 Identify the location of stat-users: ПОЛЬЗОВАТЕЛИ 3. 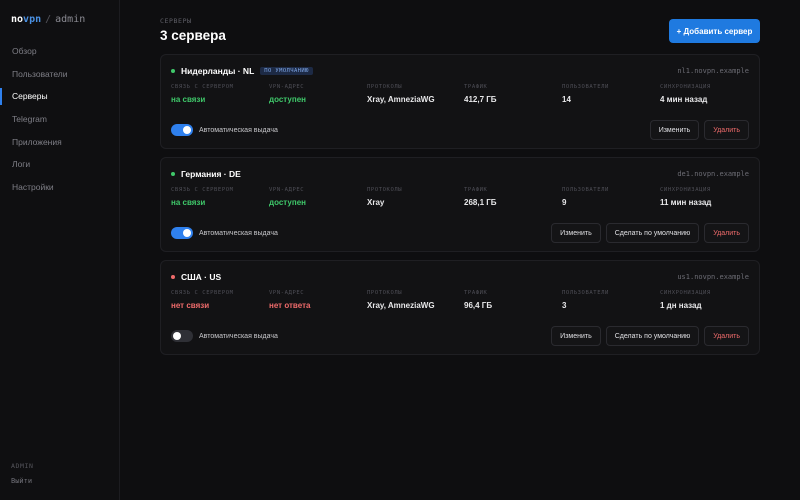
(585, 300).